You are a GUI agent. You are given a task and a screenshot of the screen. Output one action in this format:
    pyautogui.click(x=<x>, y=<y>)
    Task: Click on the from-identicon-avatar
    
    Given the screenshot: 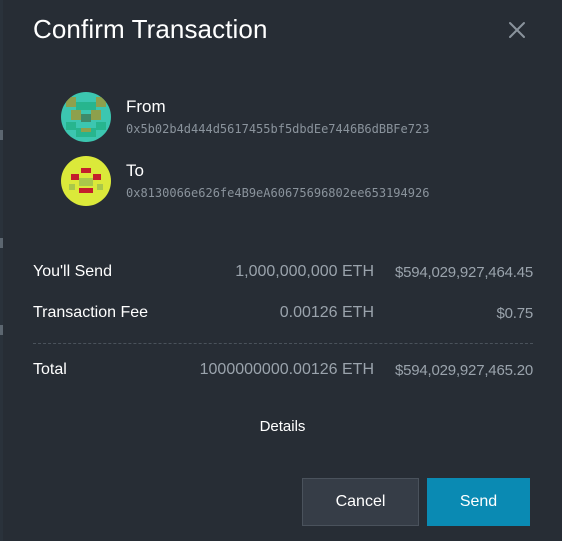 What is the action you would take?
    pyautogui.click(x=86, y=117)
    